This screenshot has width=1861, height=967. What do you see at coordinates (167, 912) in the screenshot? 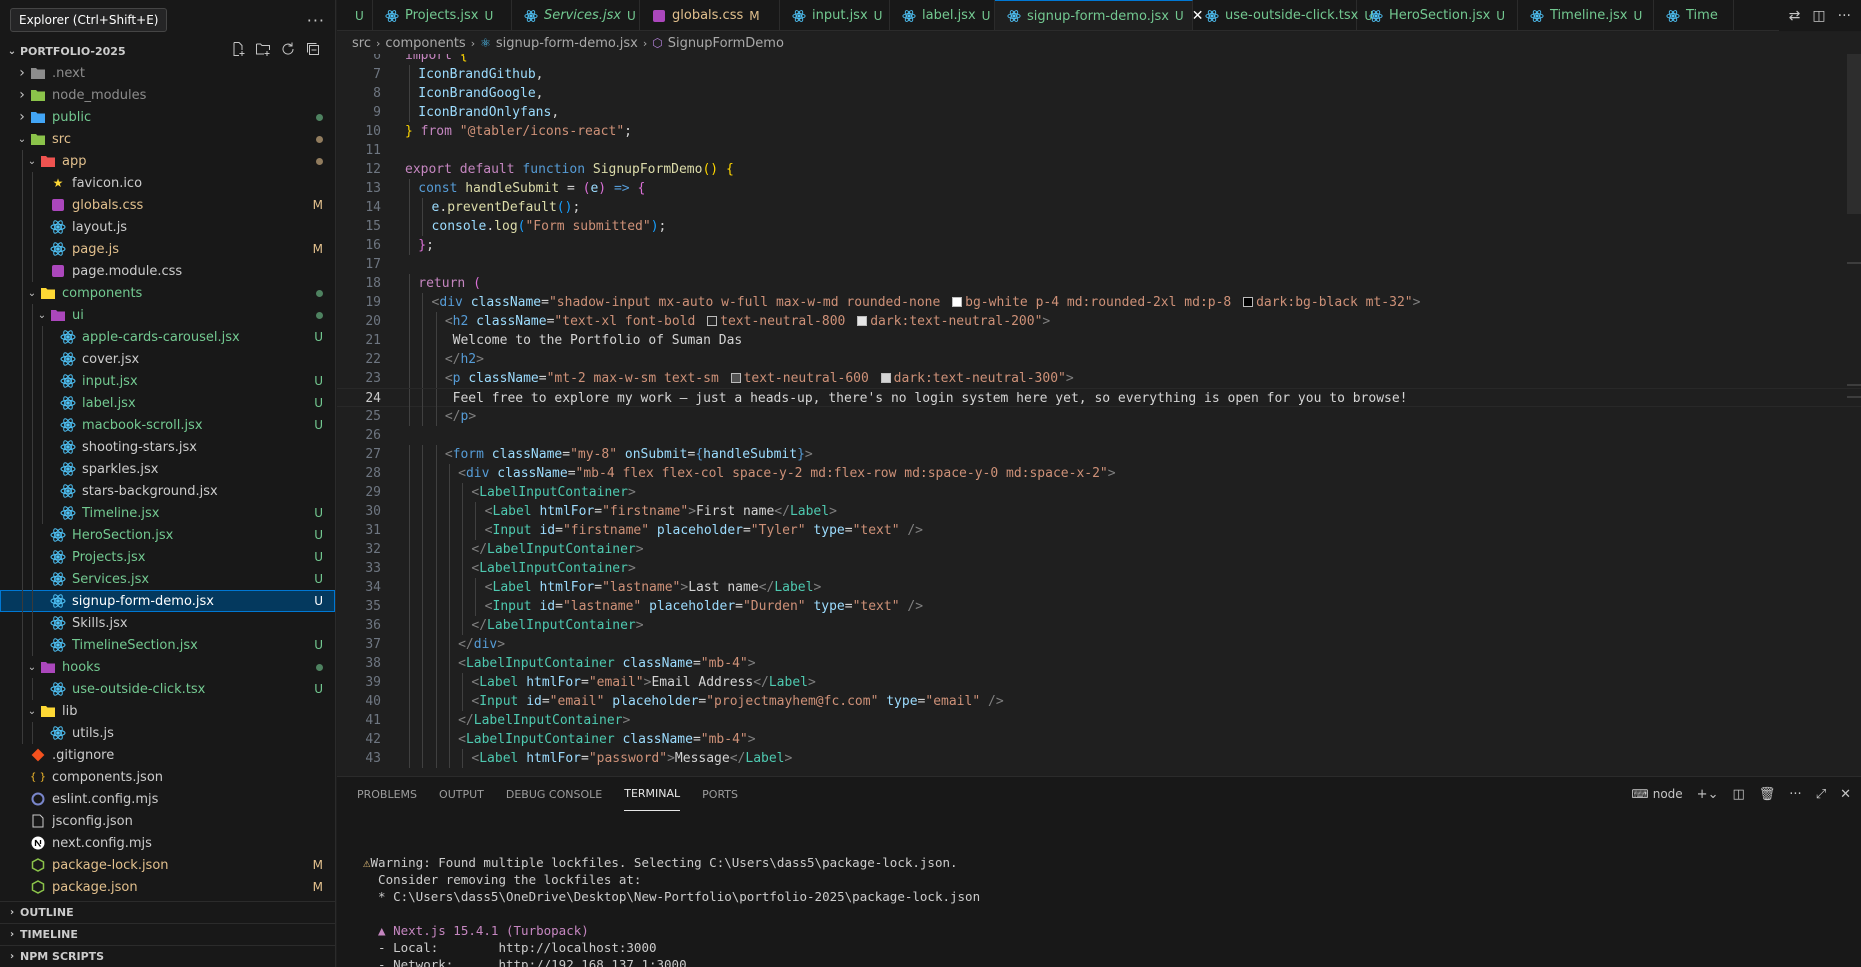
I see `section-outline: › OUTLINE` at bounding box center [167, 912].